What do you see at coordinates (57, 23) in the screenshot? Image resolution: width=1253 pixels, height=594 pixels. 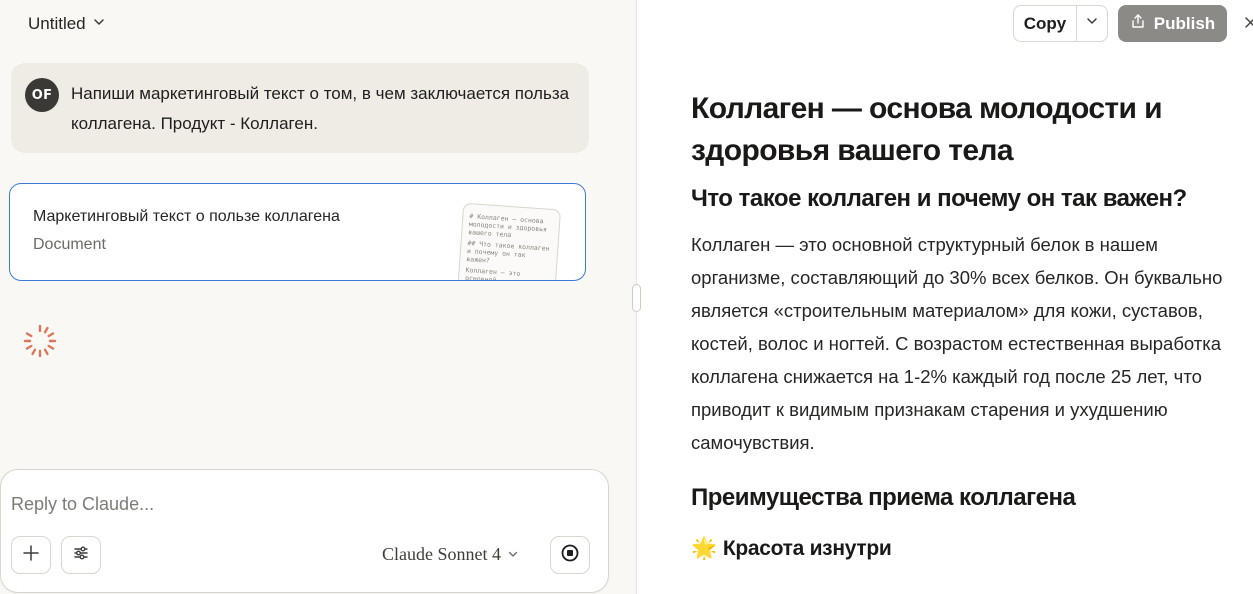 I see `conversation-title: Untitled` at bounding box center [57, 23].